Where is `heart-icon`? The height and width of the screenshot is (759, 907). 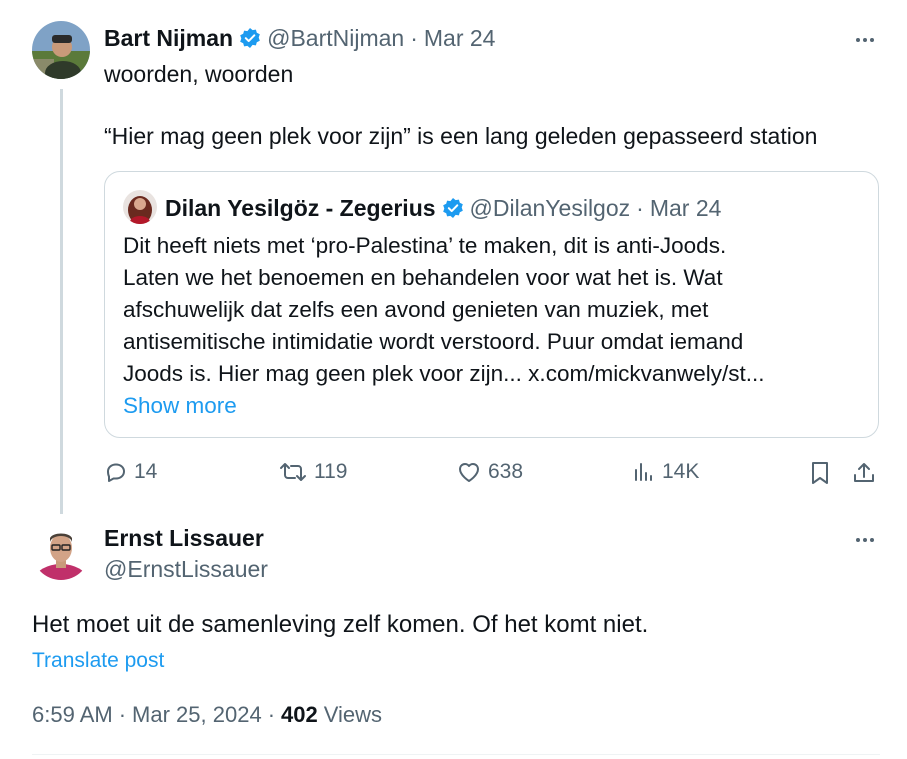
heart-icon is located at coordinates (469, 472).